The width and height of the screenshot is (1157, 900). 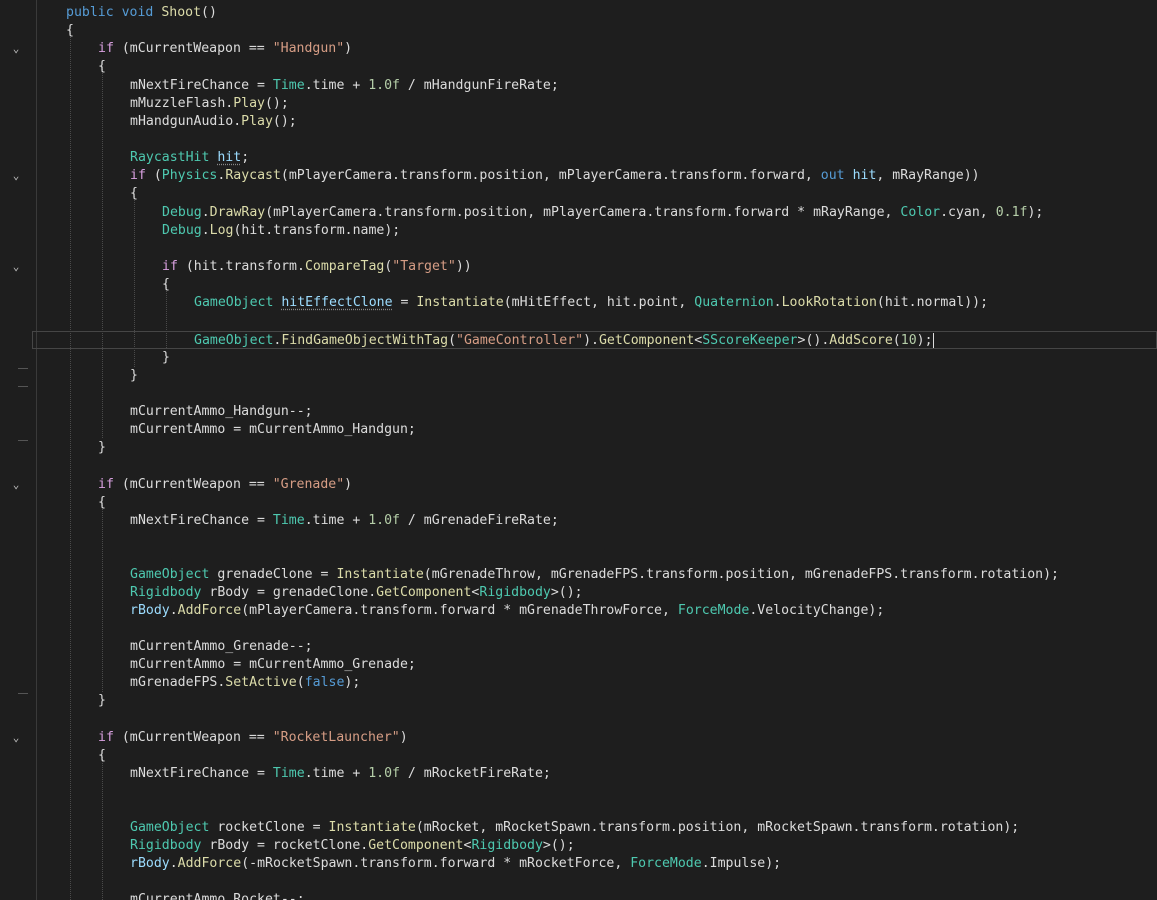 What do you see at coordinates (578, 104) in the screenshot?
I see `code-line: mMuzzleFlash.Play();` at bounding box center [578, 104].